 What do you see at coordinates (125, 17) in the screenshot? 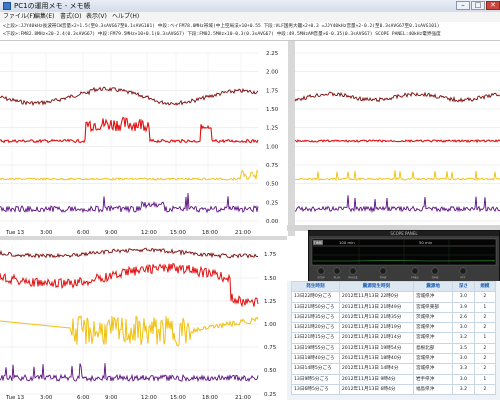
I see `menu-help: ヘルプ(H)` at bounding box center [125, 17].